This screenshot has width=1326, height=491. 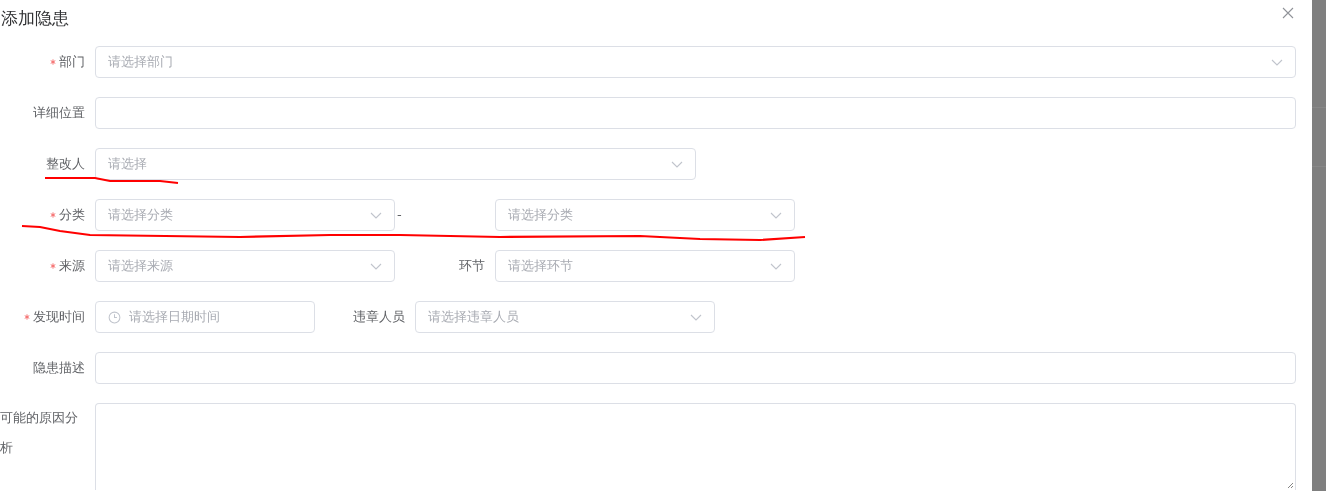 I want to click on field-label: 来源, so click(x=42, y=266).